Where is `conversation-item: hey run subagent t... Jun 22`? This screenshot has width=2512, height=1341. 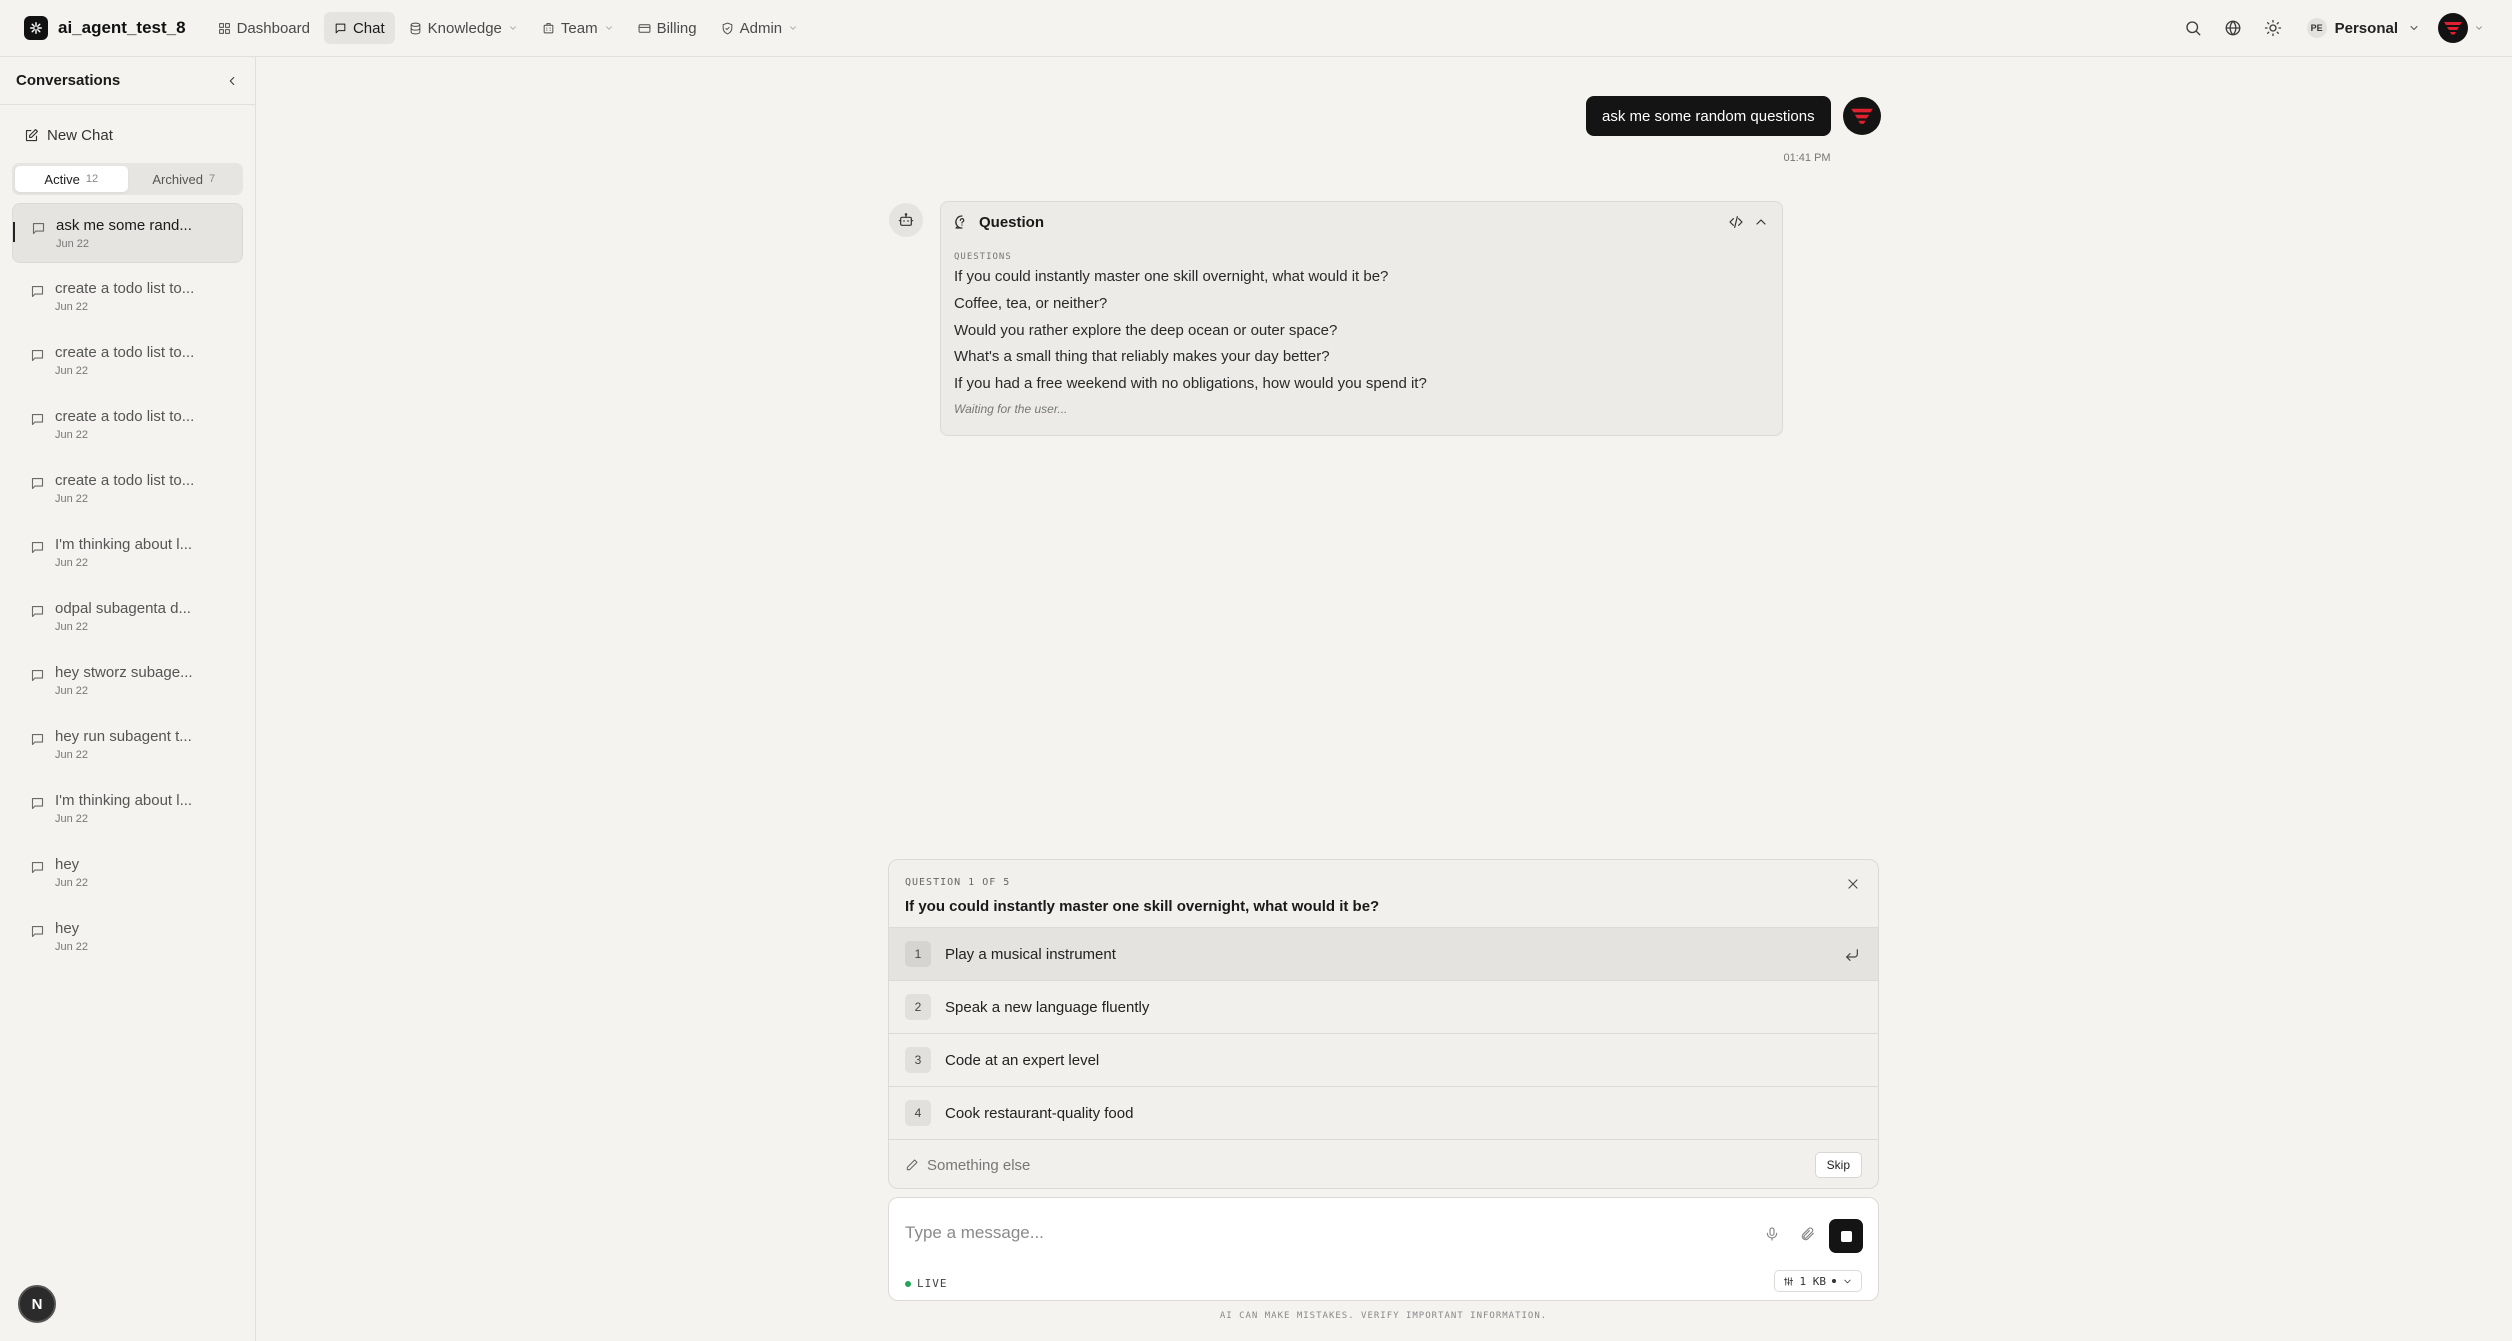
conversation-item: hey run subagent t... Jun 22 is located at coordinates (127, 745).